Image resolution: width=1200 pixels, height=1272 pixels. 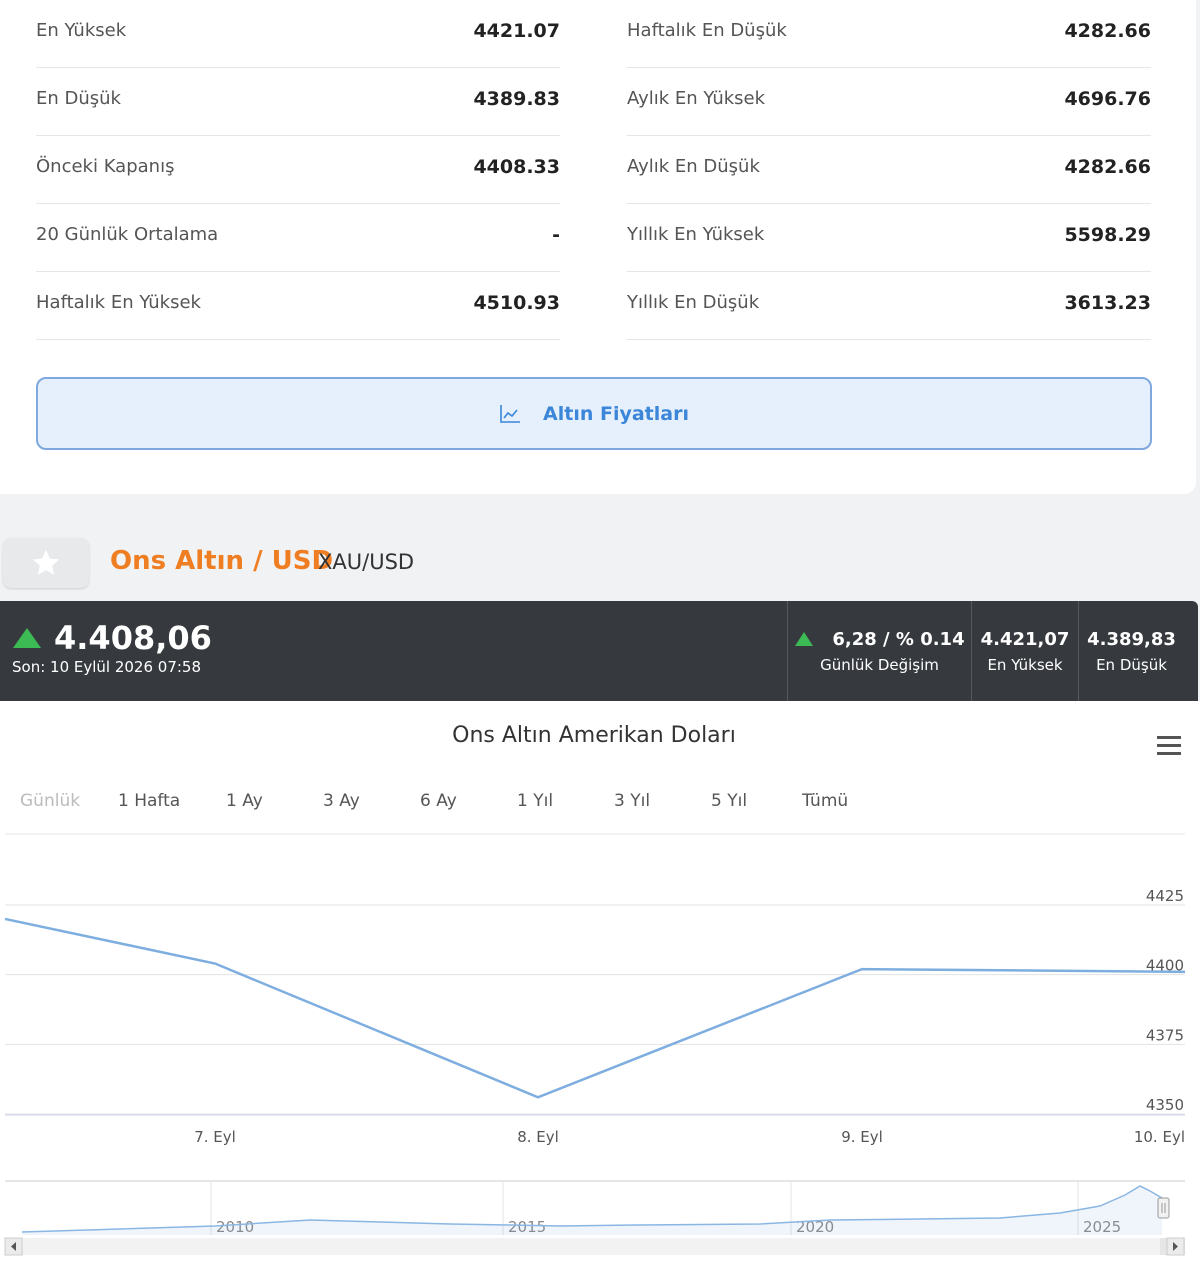 I want to click on range-button: 5 Yıl, so click(x=729, y=801).